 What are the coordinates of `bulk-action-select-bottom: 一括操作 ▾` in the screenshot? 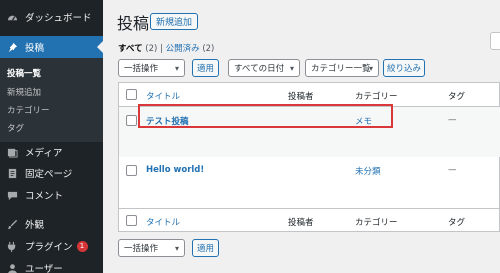 It's located at (151, 248).